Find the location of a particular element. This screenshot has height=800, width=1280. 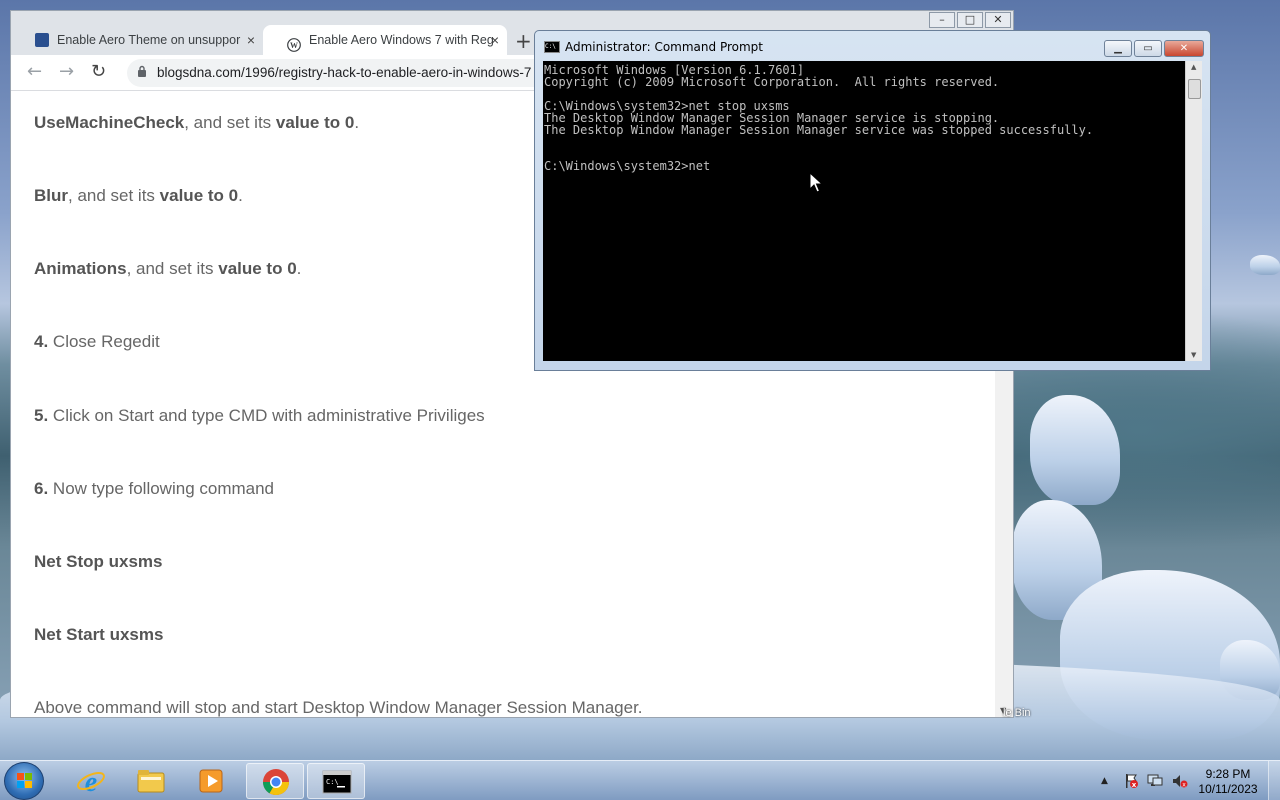

system-clock: 9:28 PM 10/11/2023 is located at coordinates (1228, 782).